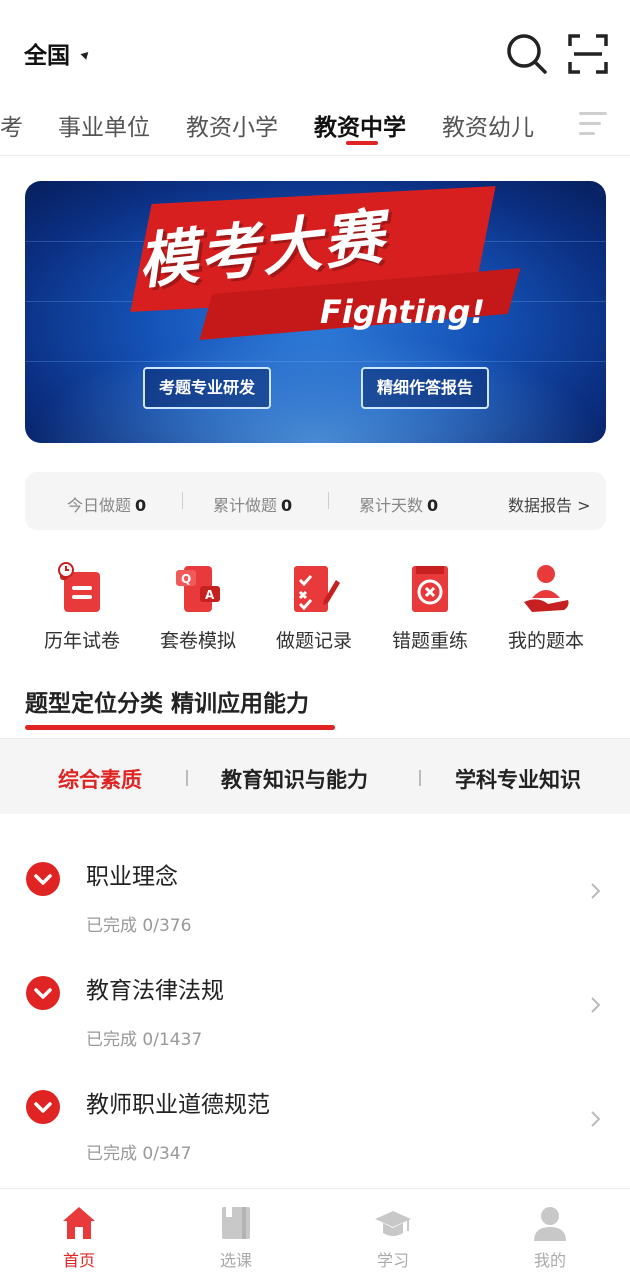  Describe the element at coordinates (313, 641) in the screenshot. I see `shortcut-label: 做题记录` at that location.